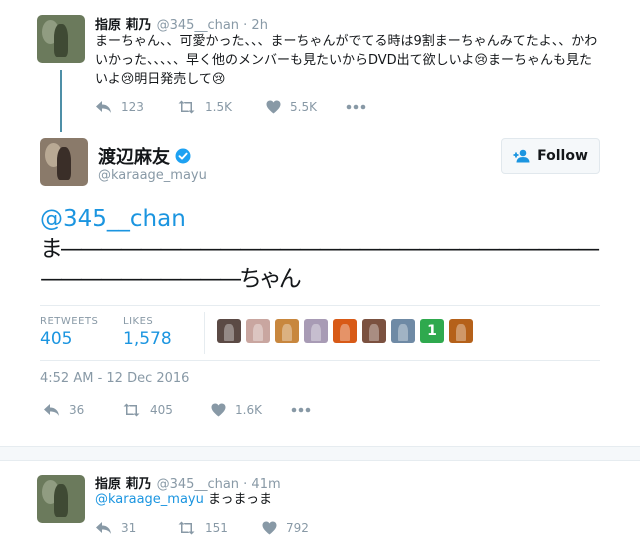  I want to click on retweets-count: 405, so click(56, 339).